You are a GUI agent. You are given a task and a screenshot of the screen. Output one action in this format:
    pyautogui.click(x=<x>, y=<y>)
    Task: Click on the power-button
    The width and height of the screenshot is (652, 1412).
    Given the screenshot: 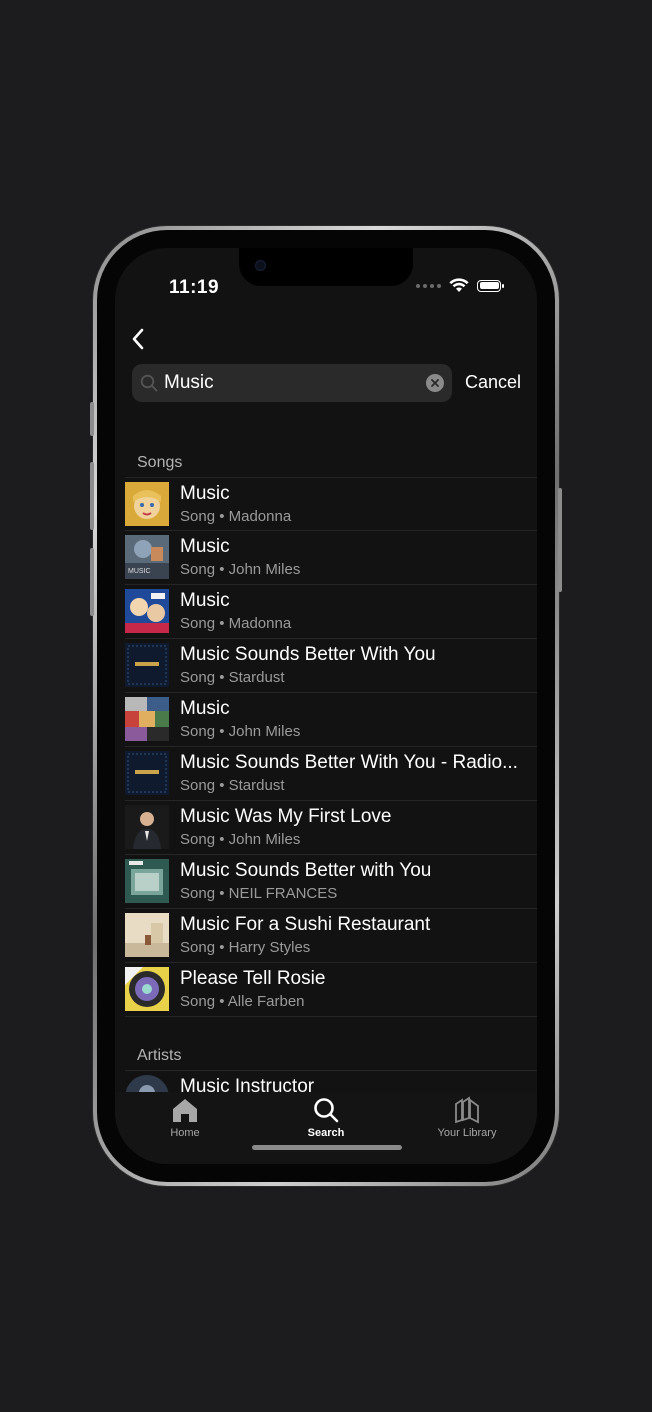 What is the action you would take?
    pyautogui.click(x=560, y=540)
    